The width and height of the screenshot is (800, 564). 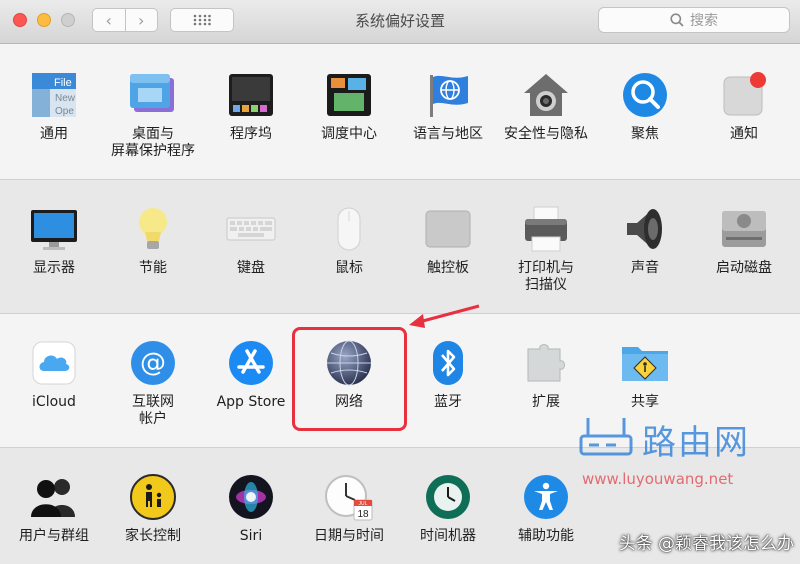 What do you see at coordinates (645, 268) in the screenshot?
I see `pref-label: 声音` at bounding box center [645, 268].